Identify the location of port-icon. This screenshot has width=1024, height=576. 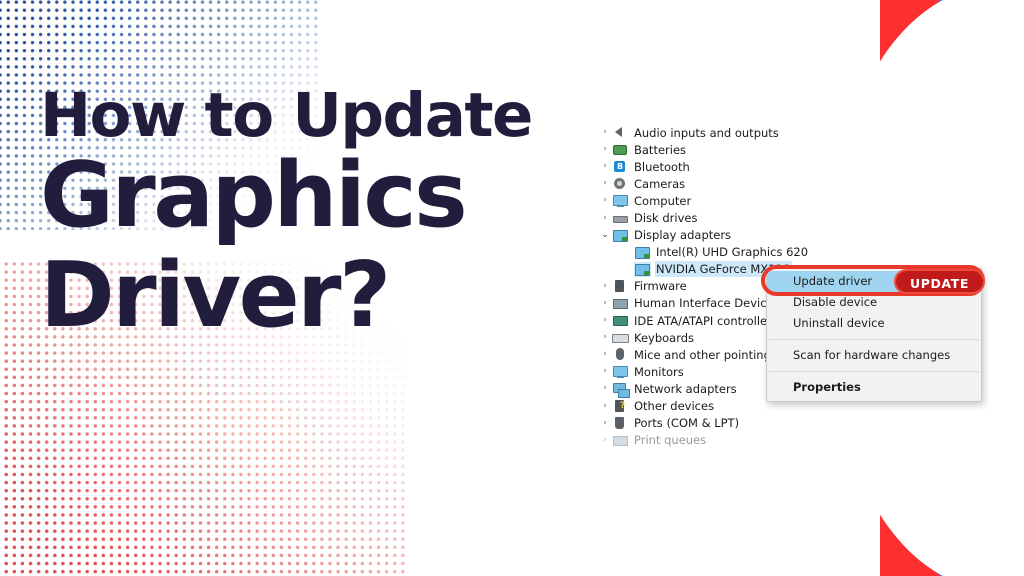
(620, 423).